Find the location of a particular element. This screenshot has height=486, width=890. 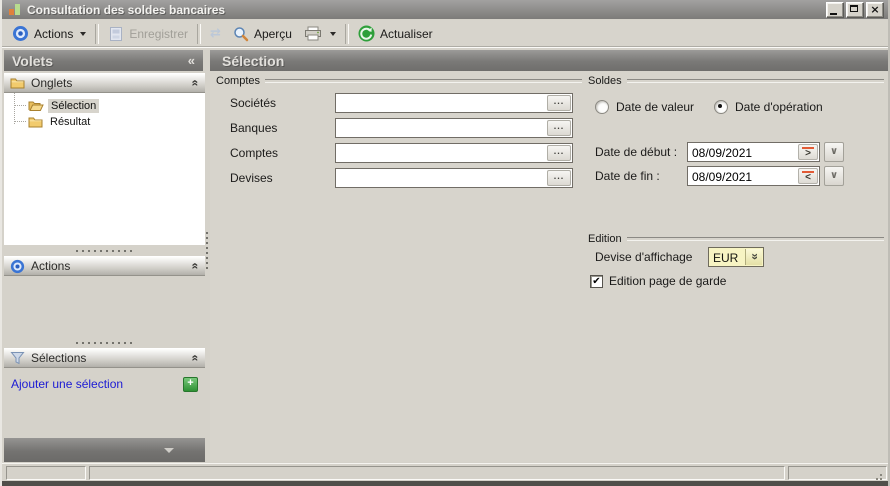

vertical-splitter is located at coordinates (207, 251).